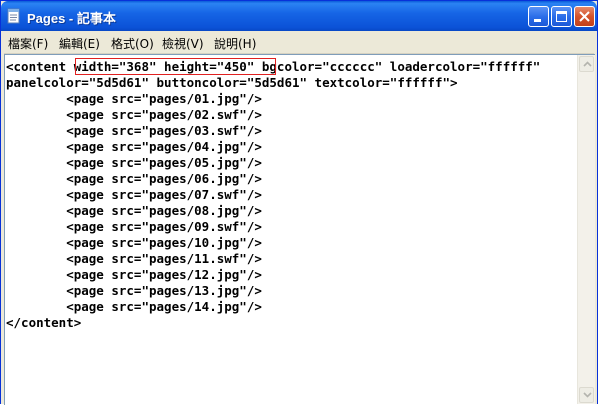 The image size is (598, 405). Describe the element at coordinates (134, 162) in the screenshot. I see `text-line: <page src="pages/05.jpg"/>` at that location.